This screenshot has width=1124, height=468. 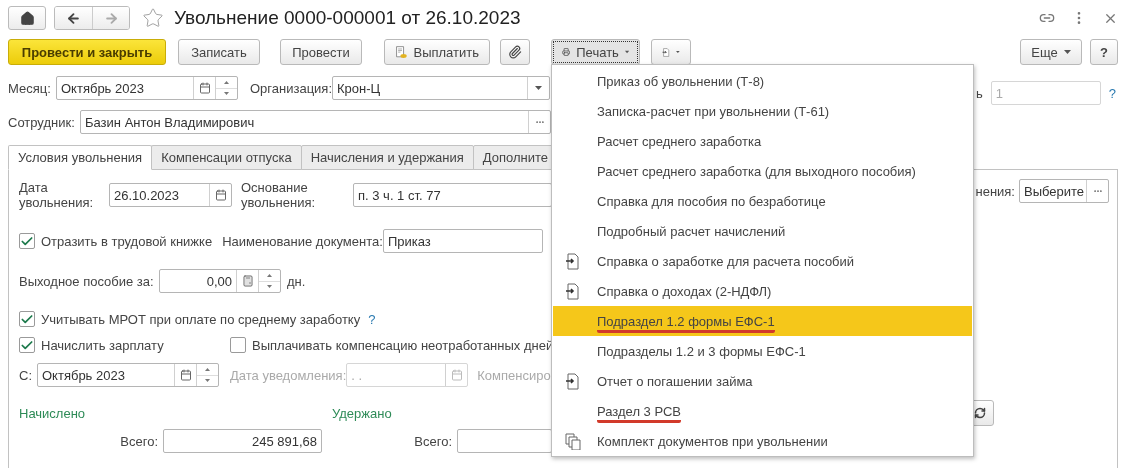 What do you see at coordinates (762, 201) in the screenshot?
I see `menu-item: Справка для пособия по безработице` at bounding box center [762, 201].